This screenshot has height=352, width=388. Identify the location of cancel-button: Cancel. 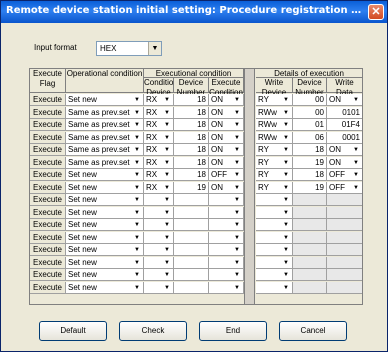
(313, 331).